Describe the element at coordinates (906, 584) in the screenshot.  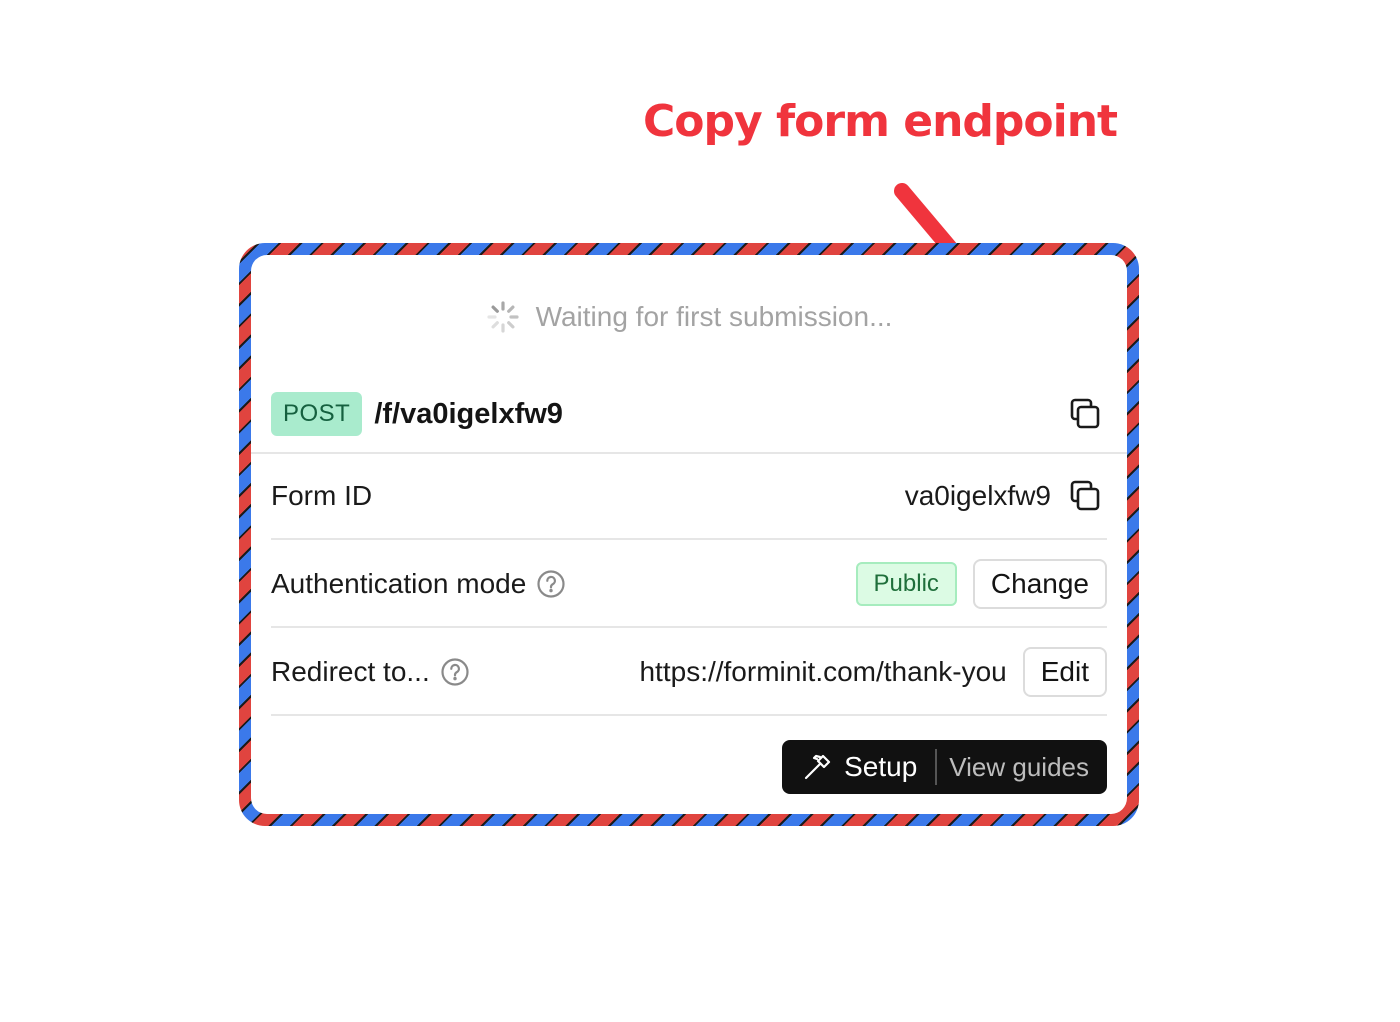
I see `auth-status-badge: Public` at that location.